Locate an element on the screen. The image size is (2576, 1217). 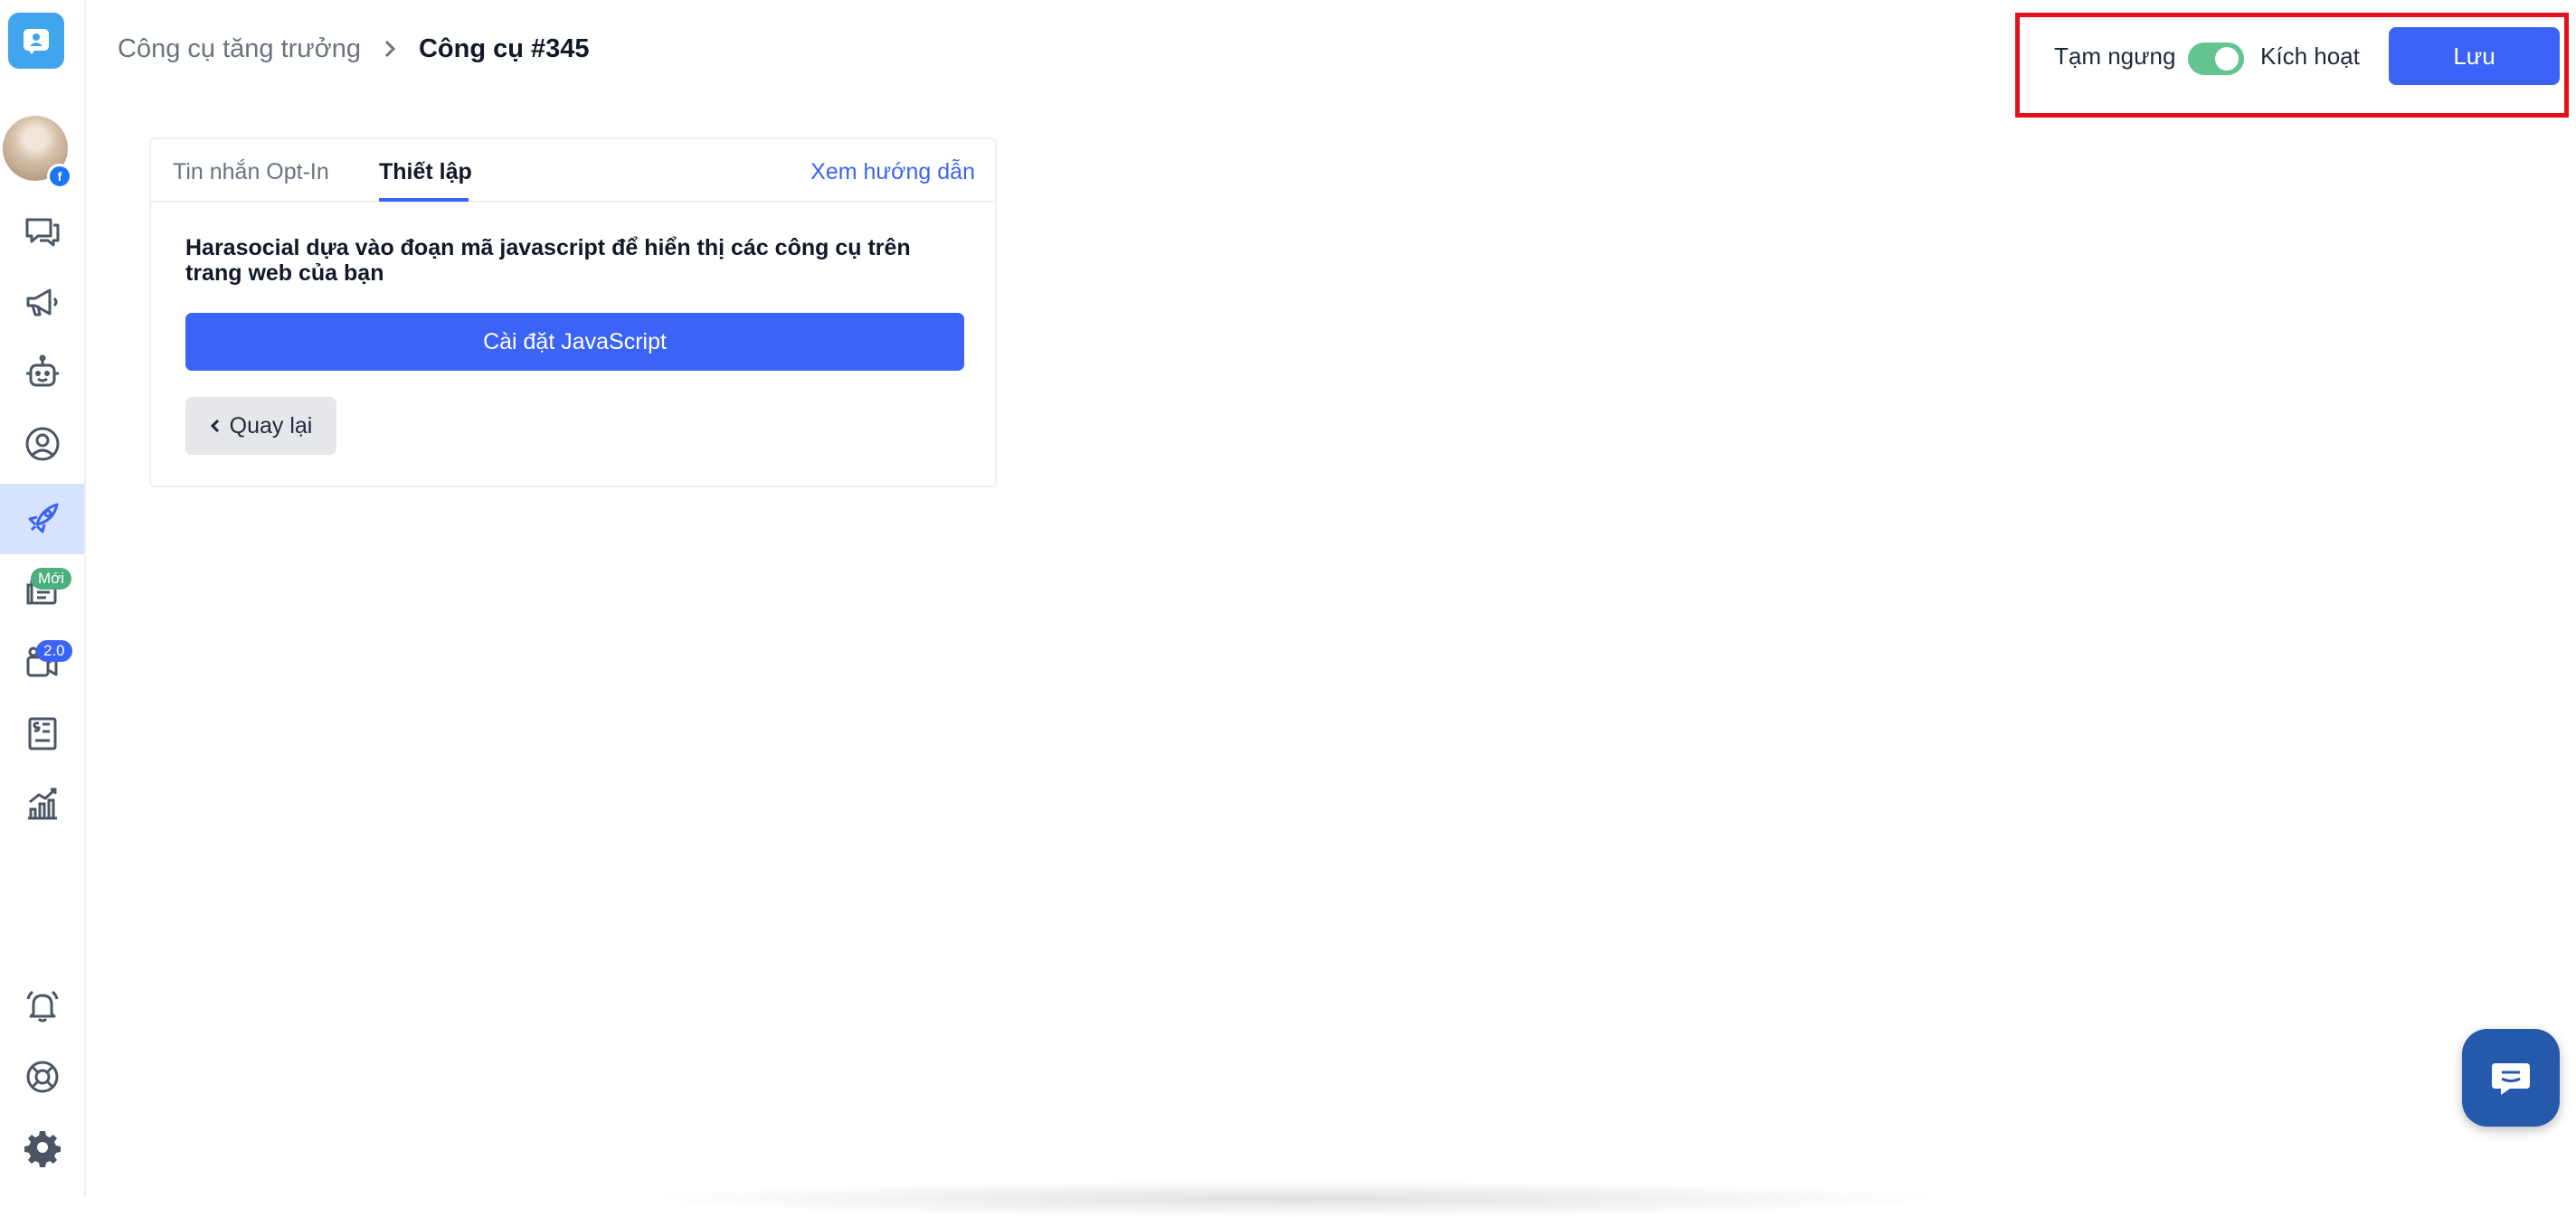
sidebar-item-reports is located at coordinates (42, 804).